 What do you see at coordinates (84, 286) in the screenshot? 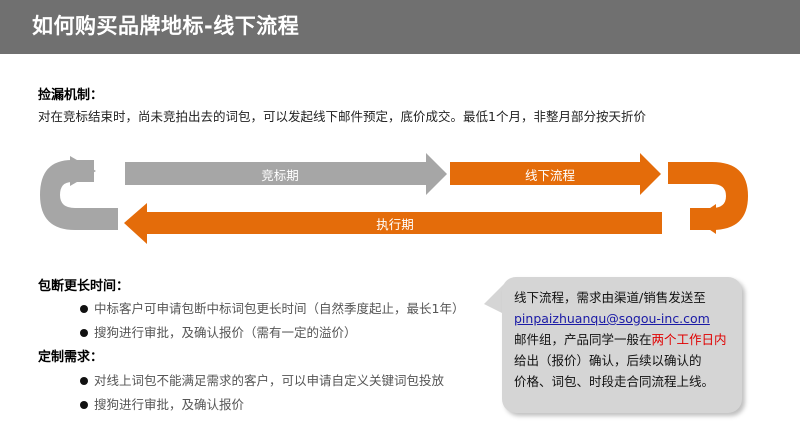
I see `longer-duration-label: 包断更长时间：` at bounding box center [84, 286].